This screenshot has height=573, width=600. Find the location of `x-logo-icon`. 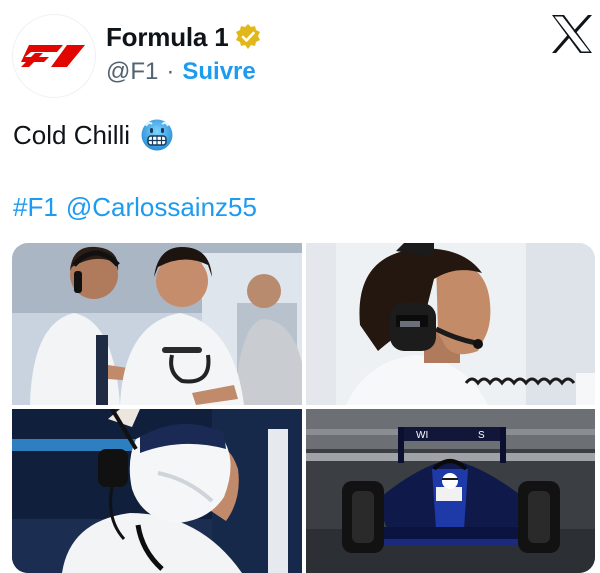

x-logo-icon is located at coordinates (572, 34).